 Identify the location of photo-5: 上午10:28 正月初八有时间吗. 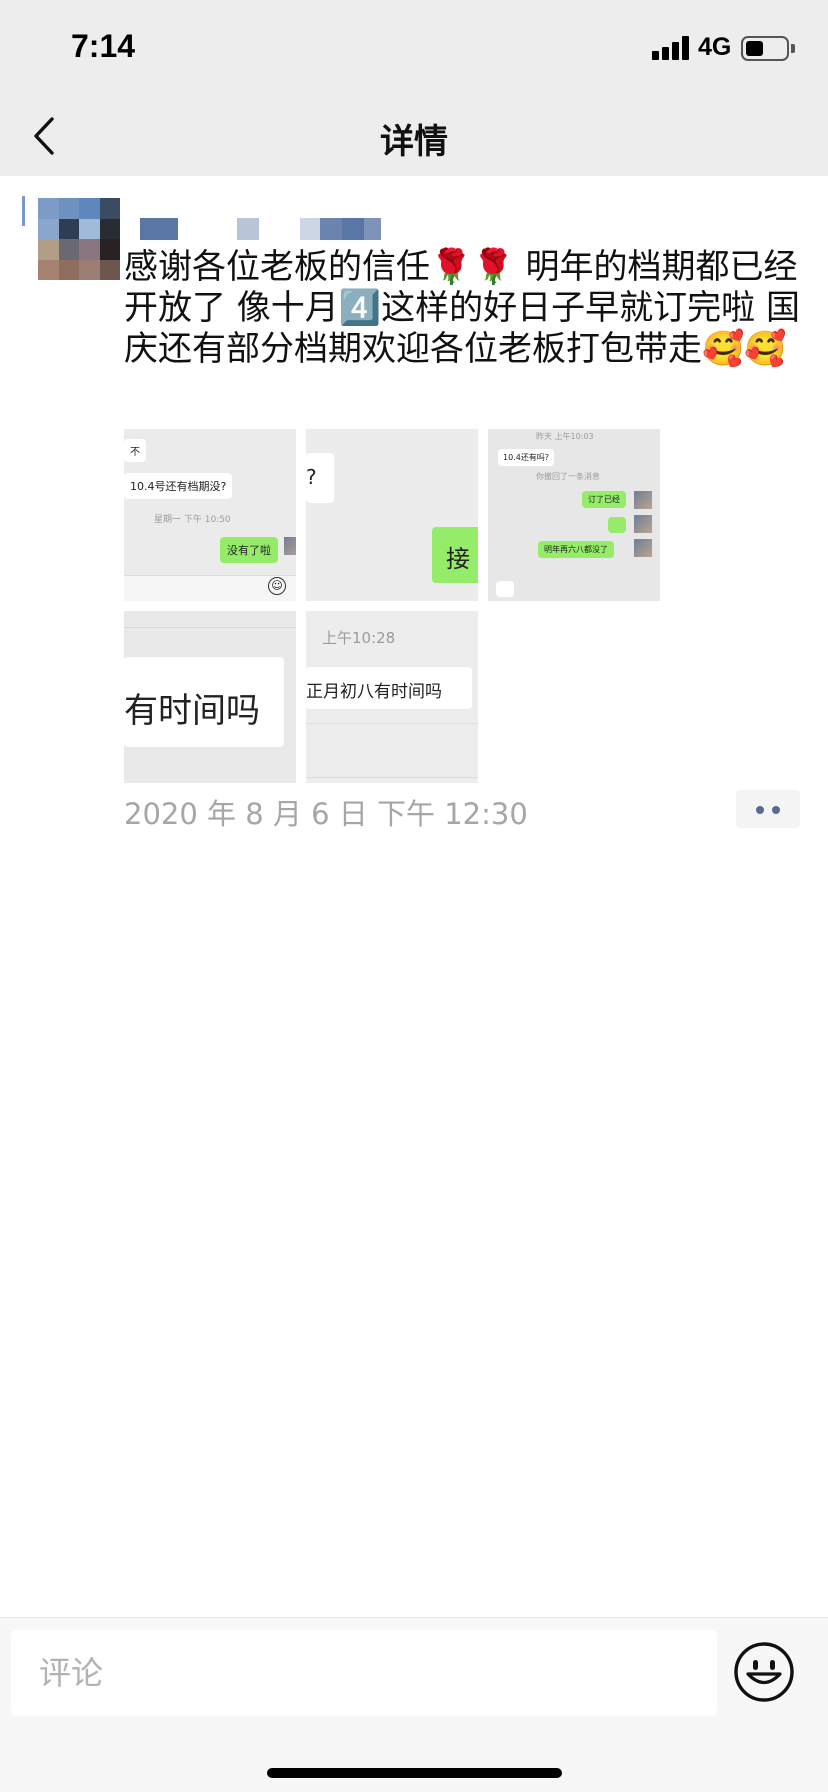
(392, 697).